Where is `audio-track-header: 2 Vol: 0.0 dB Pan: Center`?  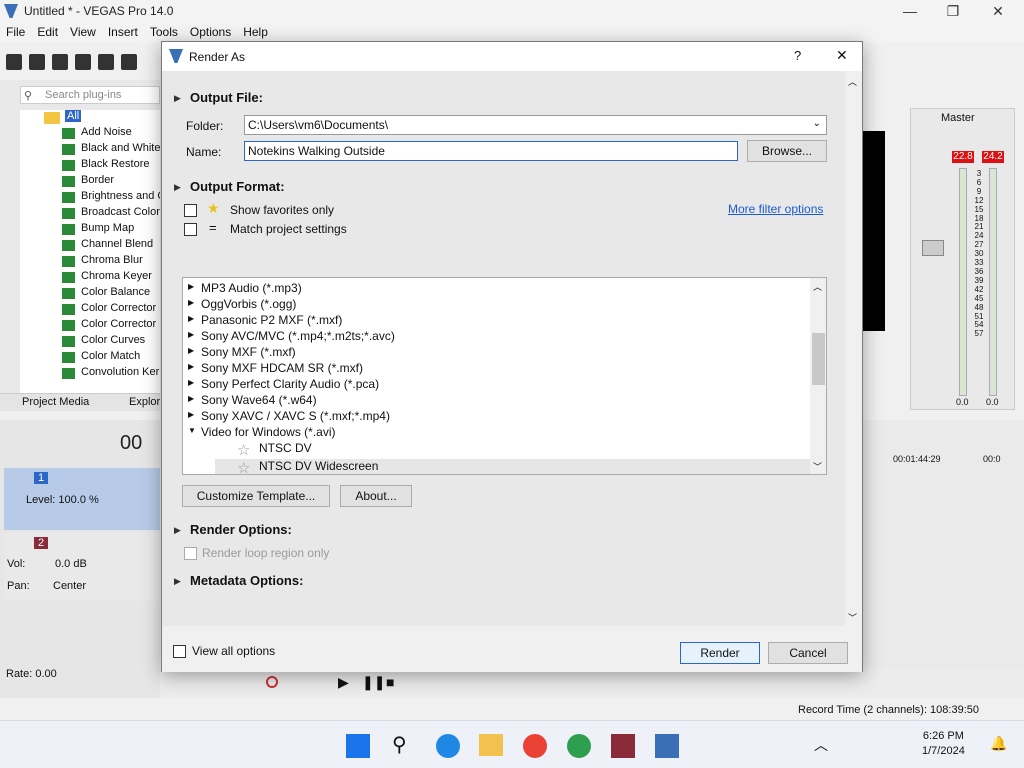 audio-track-header: 2 Vol: 0.0 dB Pan: Center is located at coordinates (82, 567).